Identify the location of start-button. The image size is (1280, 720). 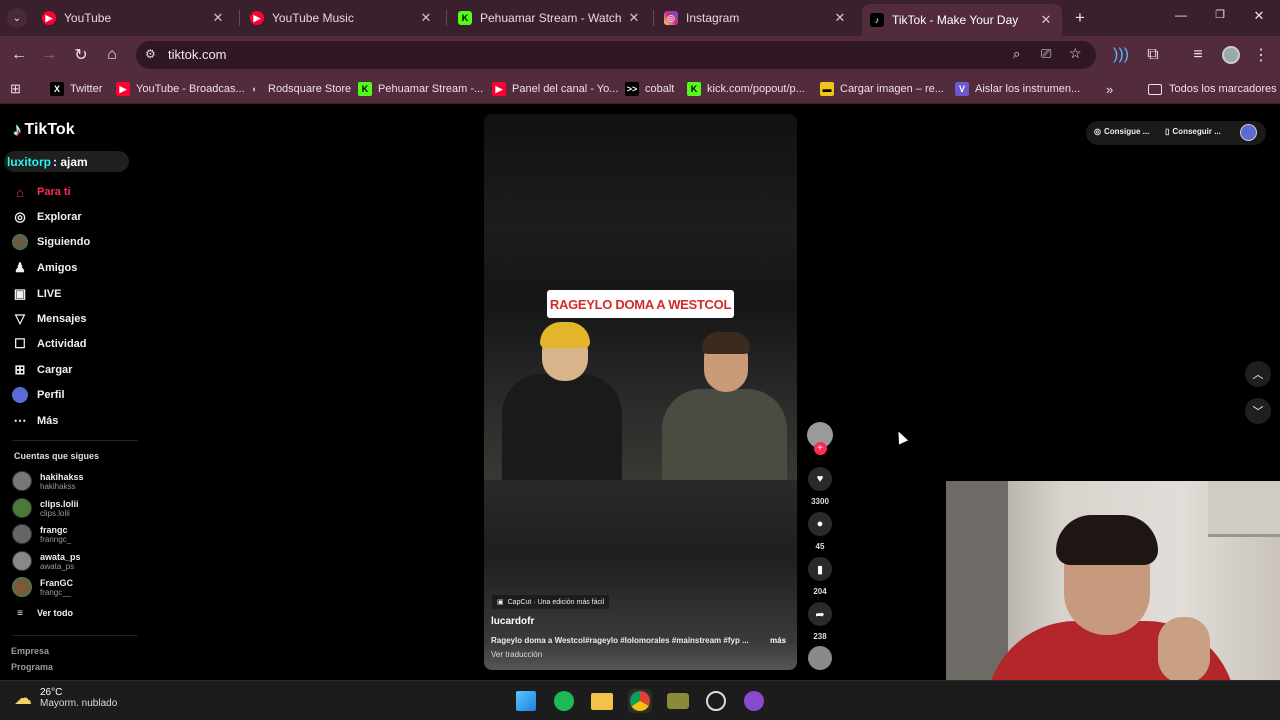
(526, 701).